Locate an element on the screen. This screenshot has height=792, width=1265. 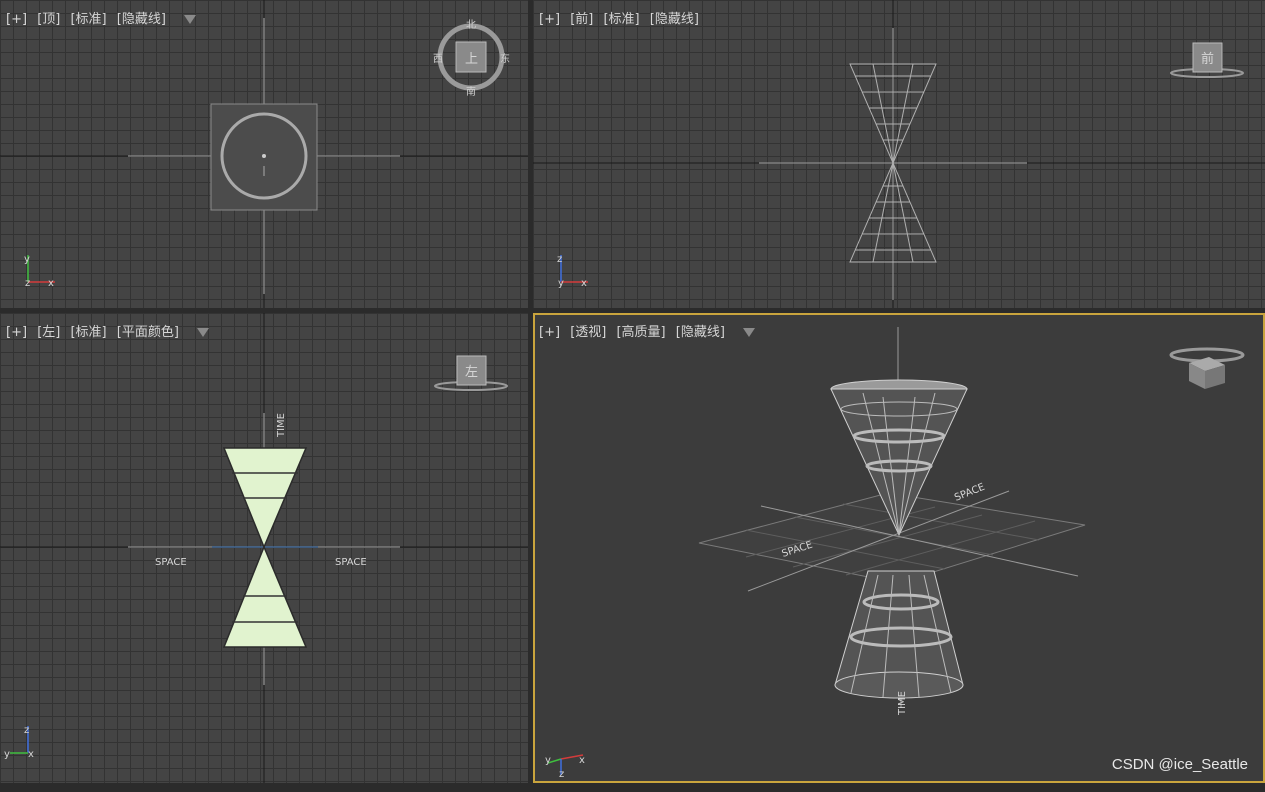
compass-east: 东 is located at coordinates (505, 58).